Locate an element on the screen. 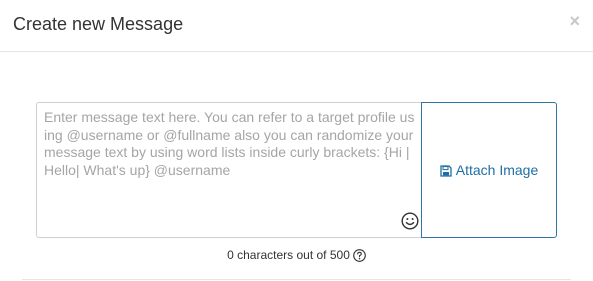 This screenshot has height=281, width=593. question-circle-icon is located at coordinates (359, 255).